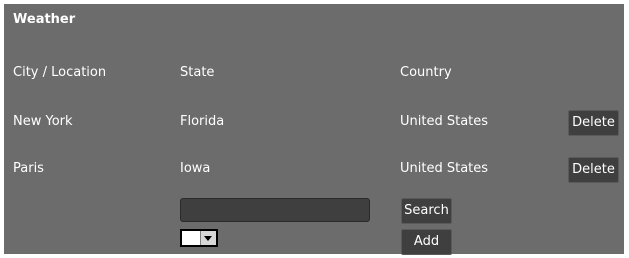 The image size is (629, 258). Describe the element at coordinates (275, 210) in the screenshot. I see `location-search-input` at that location.